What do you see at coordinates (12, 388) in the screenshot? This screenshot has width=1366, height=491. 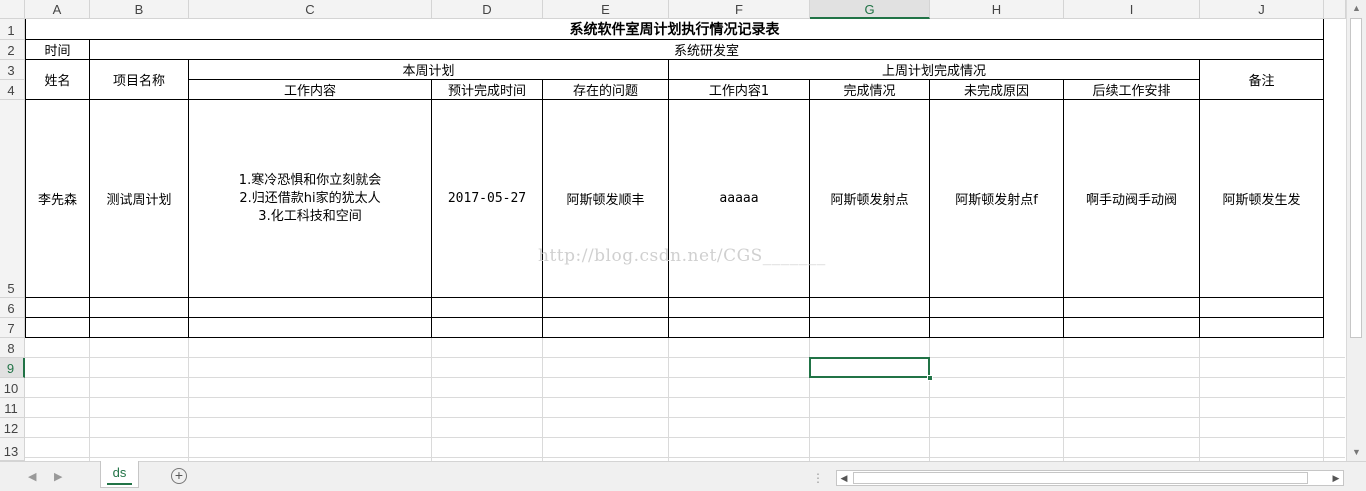 I see `row-header-10: 10` at bounding box center [12, 388].